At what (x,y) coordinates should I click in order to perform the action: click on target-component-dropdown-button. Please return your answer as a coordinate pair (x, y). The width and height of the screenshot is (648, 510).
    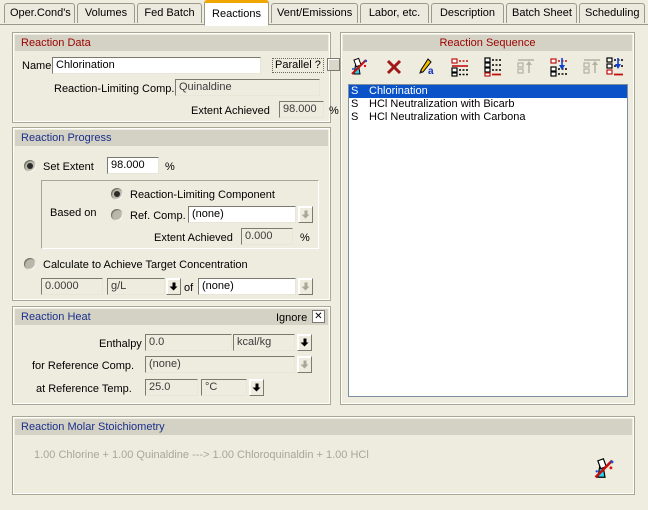
    Looking at the image, I should click on (305, 286).